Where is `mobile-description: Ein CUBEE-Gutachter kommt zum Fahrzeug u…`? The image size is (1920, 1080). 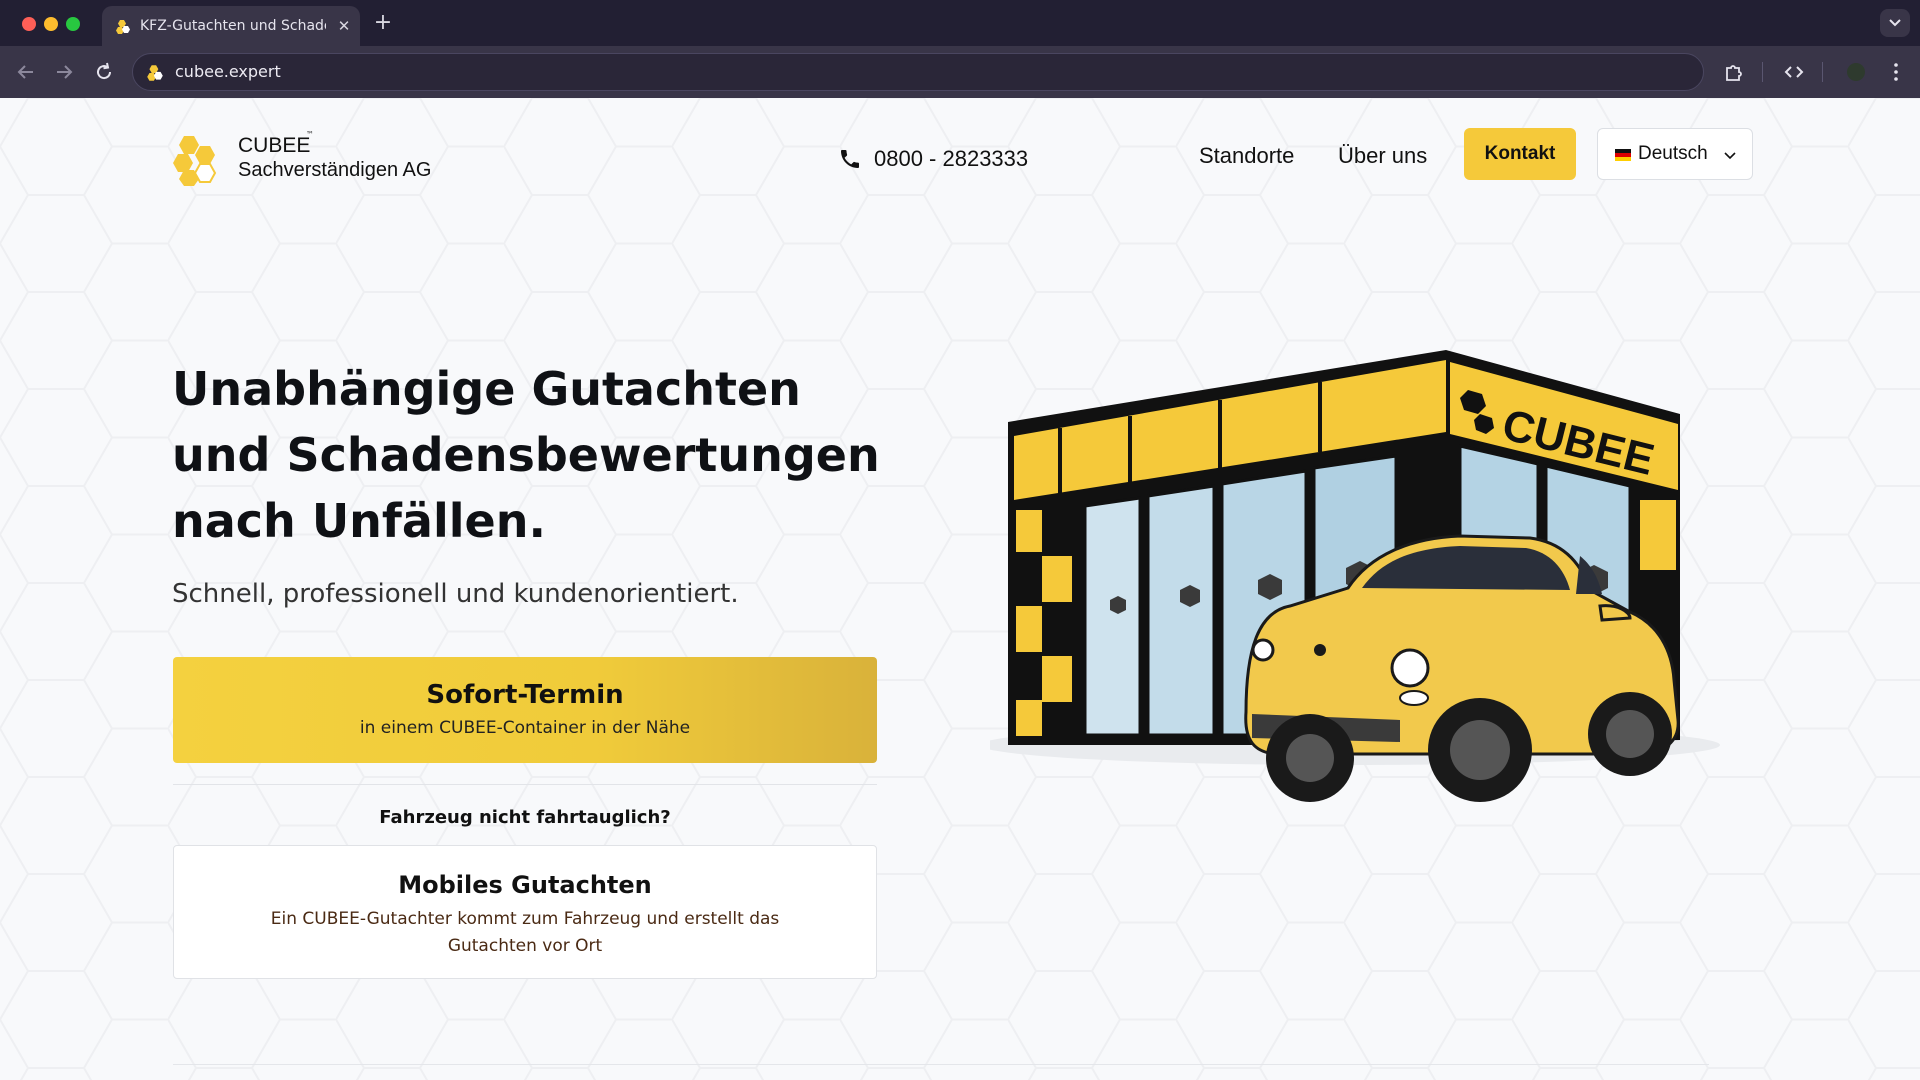
mobile-description: Ein CUBEE-Gutachter kommt zum Fahrzeug u… is located at coordinates (525, 932).